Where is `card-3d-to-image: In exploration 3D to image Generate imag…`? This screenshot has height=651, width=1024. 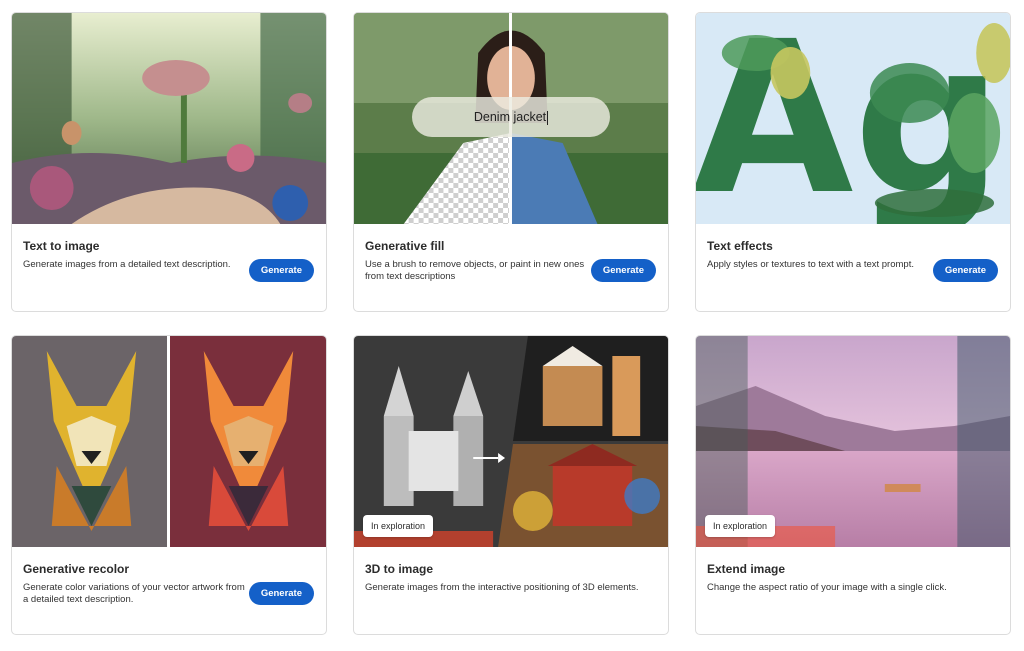
card-3d-to-image: In exploration 3D to image Generate imag… is located at coordinates (511, 485).